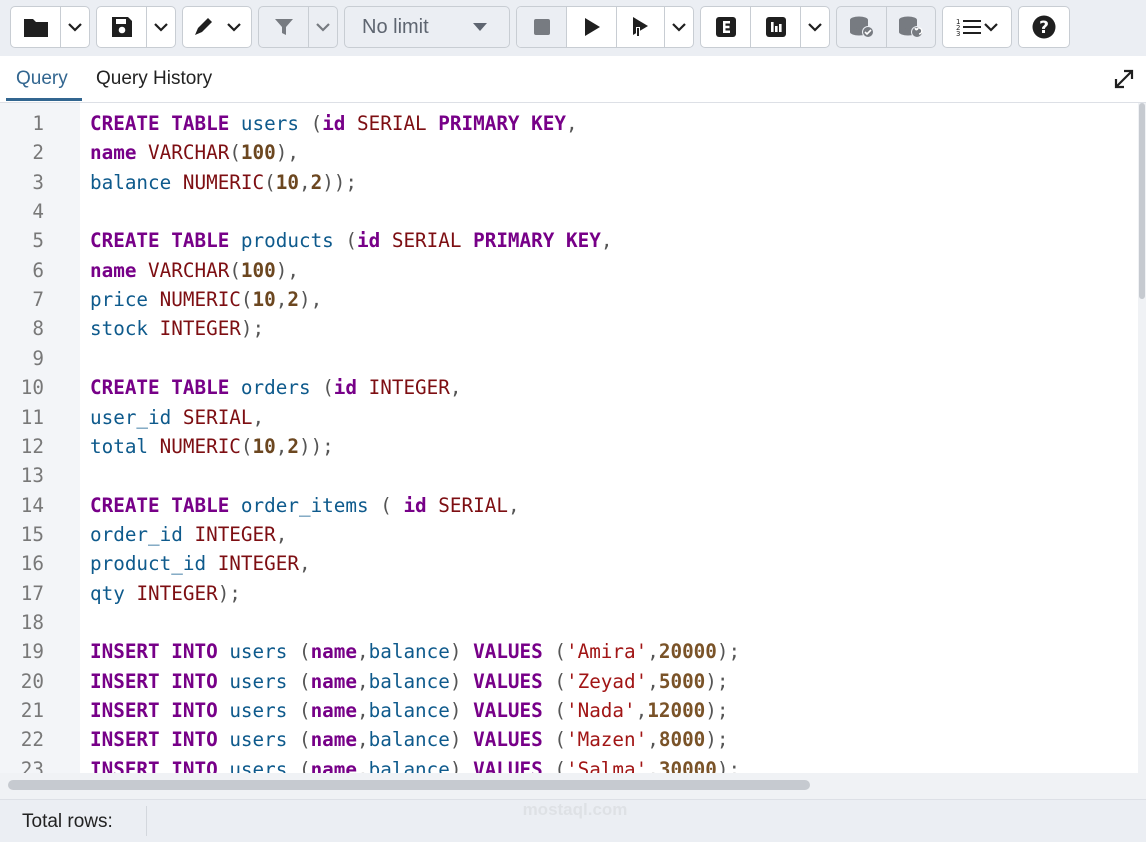 The image size is (1146, 843). I want to click on line-number: 13, so click(32, 476).